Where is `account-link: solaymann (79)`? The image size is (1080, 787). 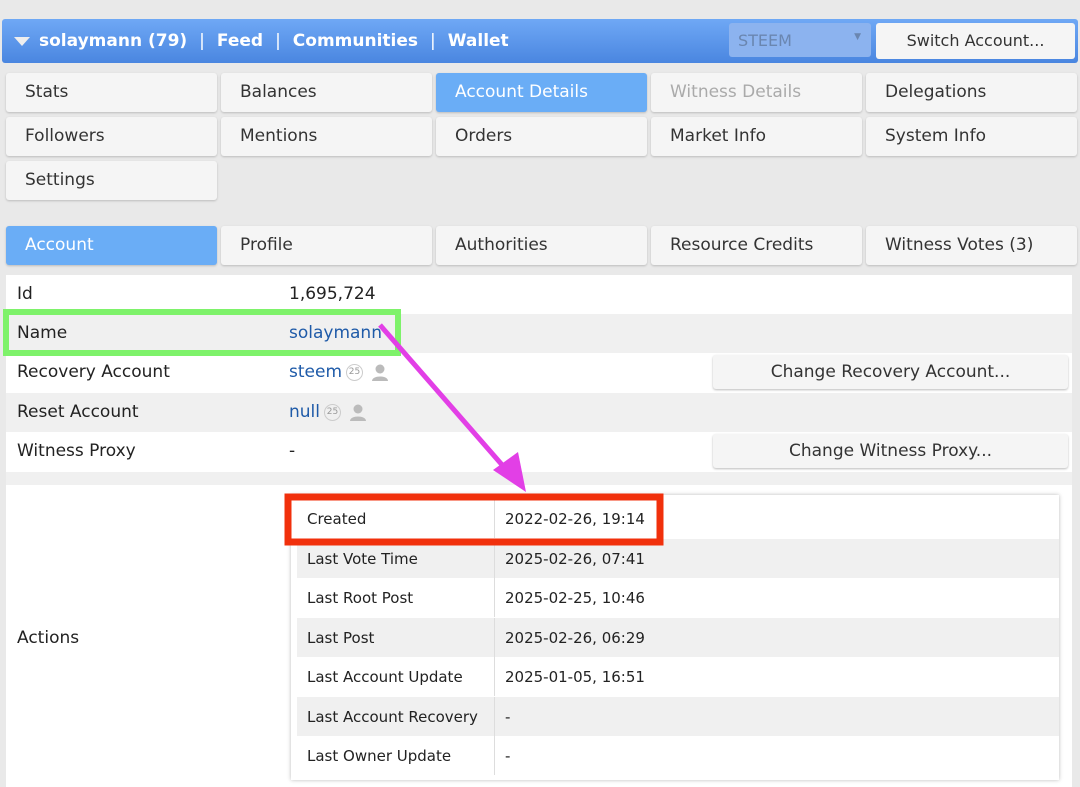
account-link: solaymann (79) is located at coordinates (113, 41).